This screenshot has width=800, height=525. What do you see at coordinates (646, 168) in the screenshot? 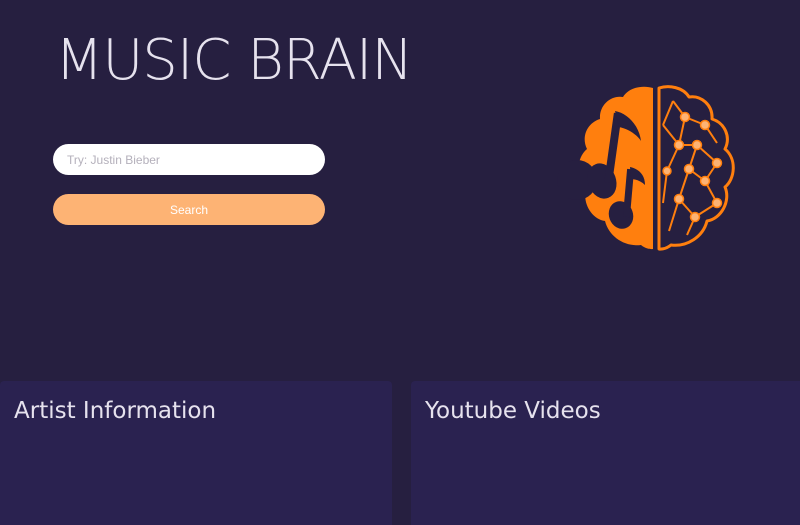
I see `music-brain-logo-icon` at bounding box center [646, 168].